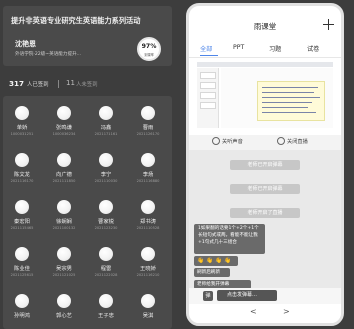  What do you see at coordinates (106, 275) in the screenshot?
I see `student-id: 2021122028` at bounding box center [106, 275].